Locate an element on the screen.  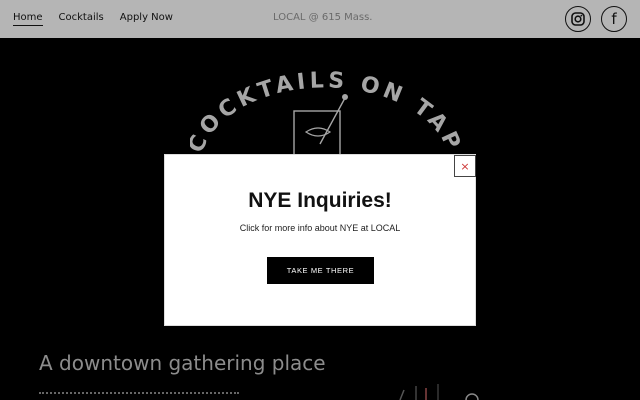
close-button: × is located at coordinates (465, 166).